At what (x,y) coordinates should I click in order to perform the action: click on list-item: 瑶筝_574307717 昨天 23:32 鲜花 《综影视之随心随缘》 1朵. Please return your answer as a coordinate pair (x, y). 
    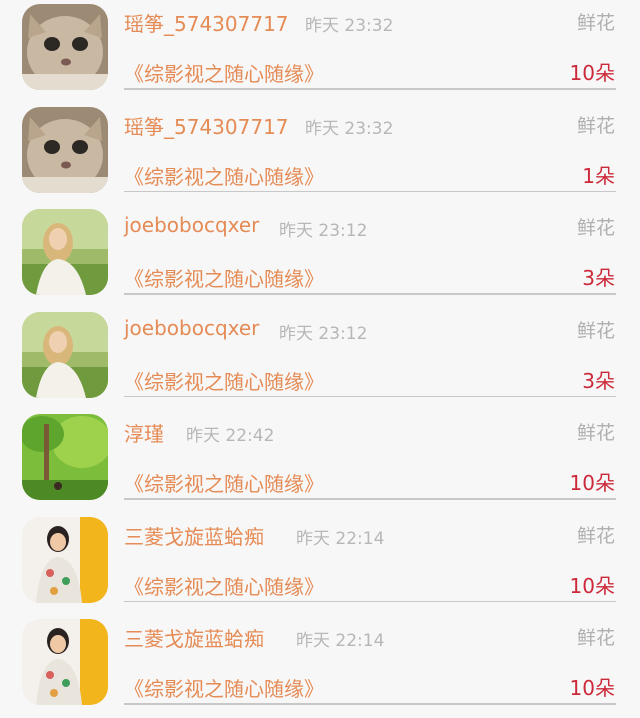
    Looking at the image, I should click on (320, 154).